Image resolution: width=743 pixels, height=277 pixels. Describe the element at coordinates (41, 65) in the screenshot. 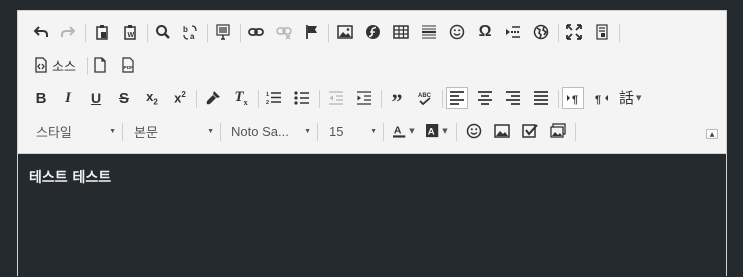

I see `source-icon` at that location.